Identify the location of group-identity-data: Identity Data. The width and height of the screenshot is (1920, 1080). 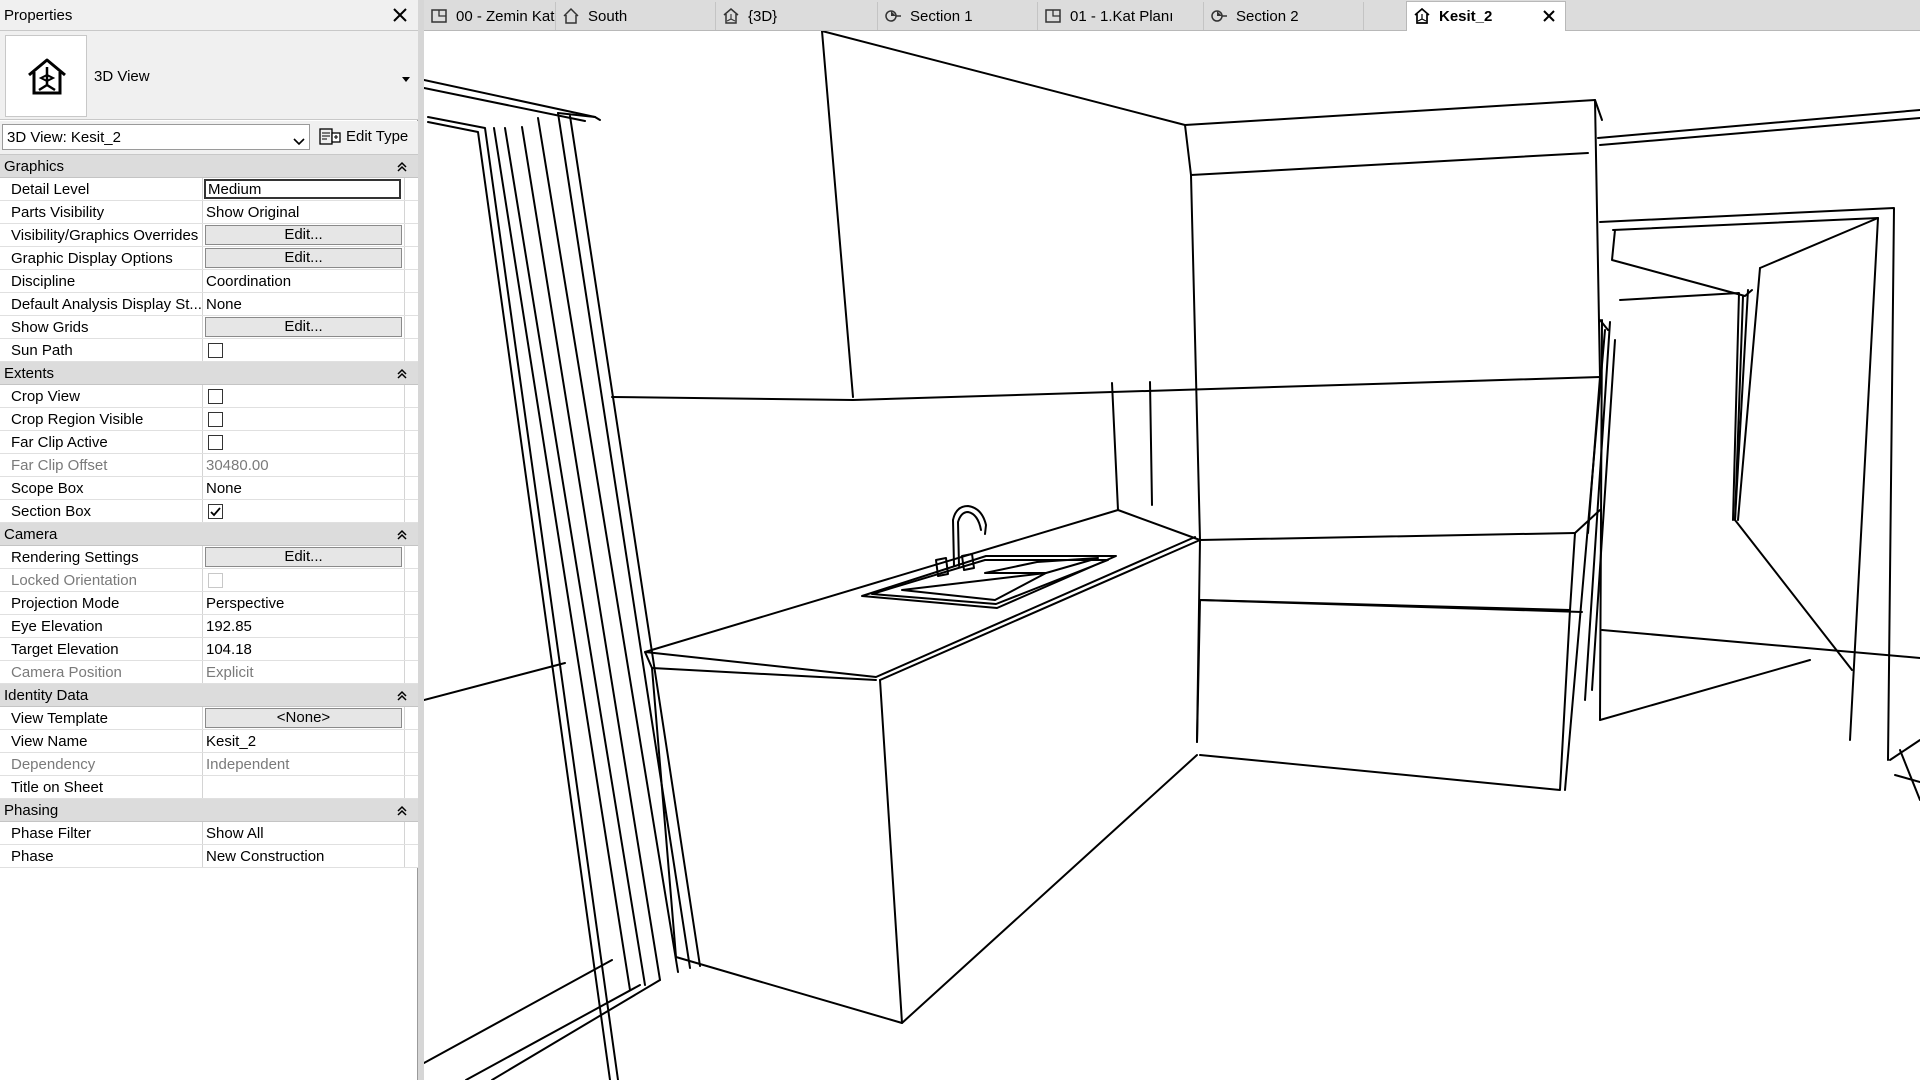
(209, 695).